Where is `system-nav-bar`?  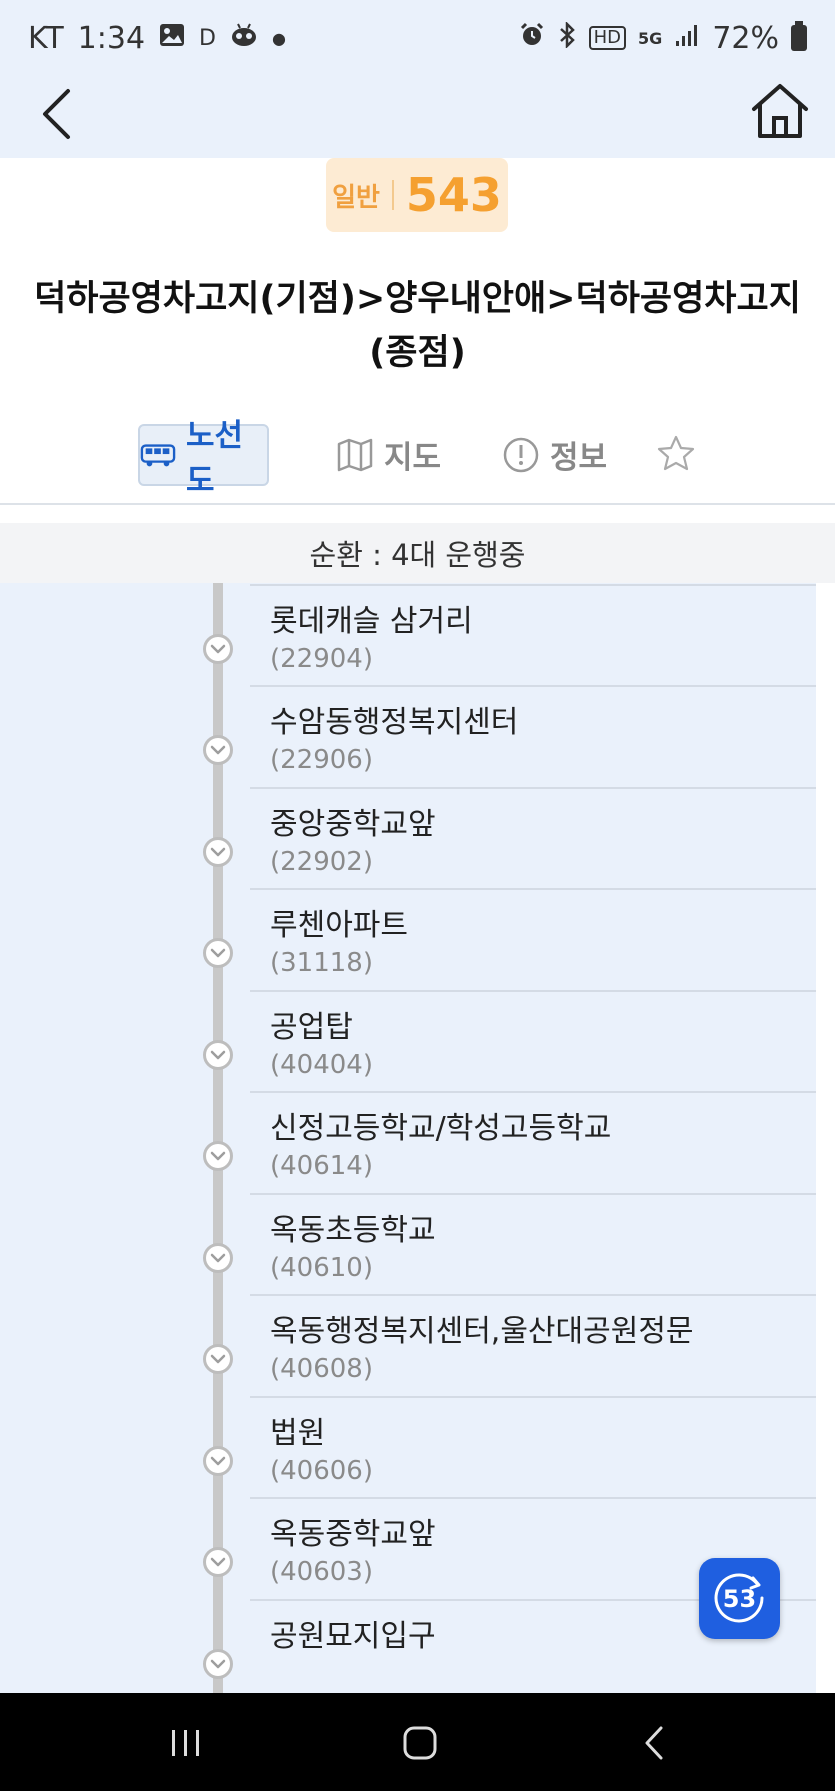 system-nav-bar is located at coordinates (417, 1742).